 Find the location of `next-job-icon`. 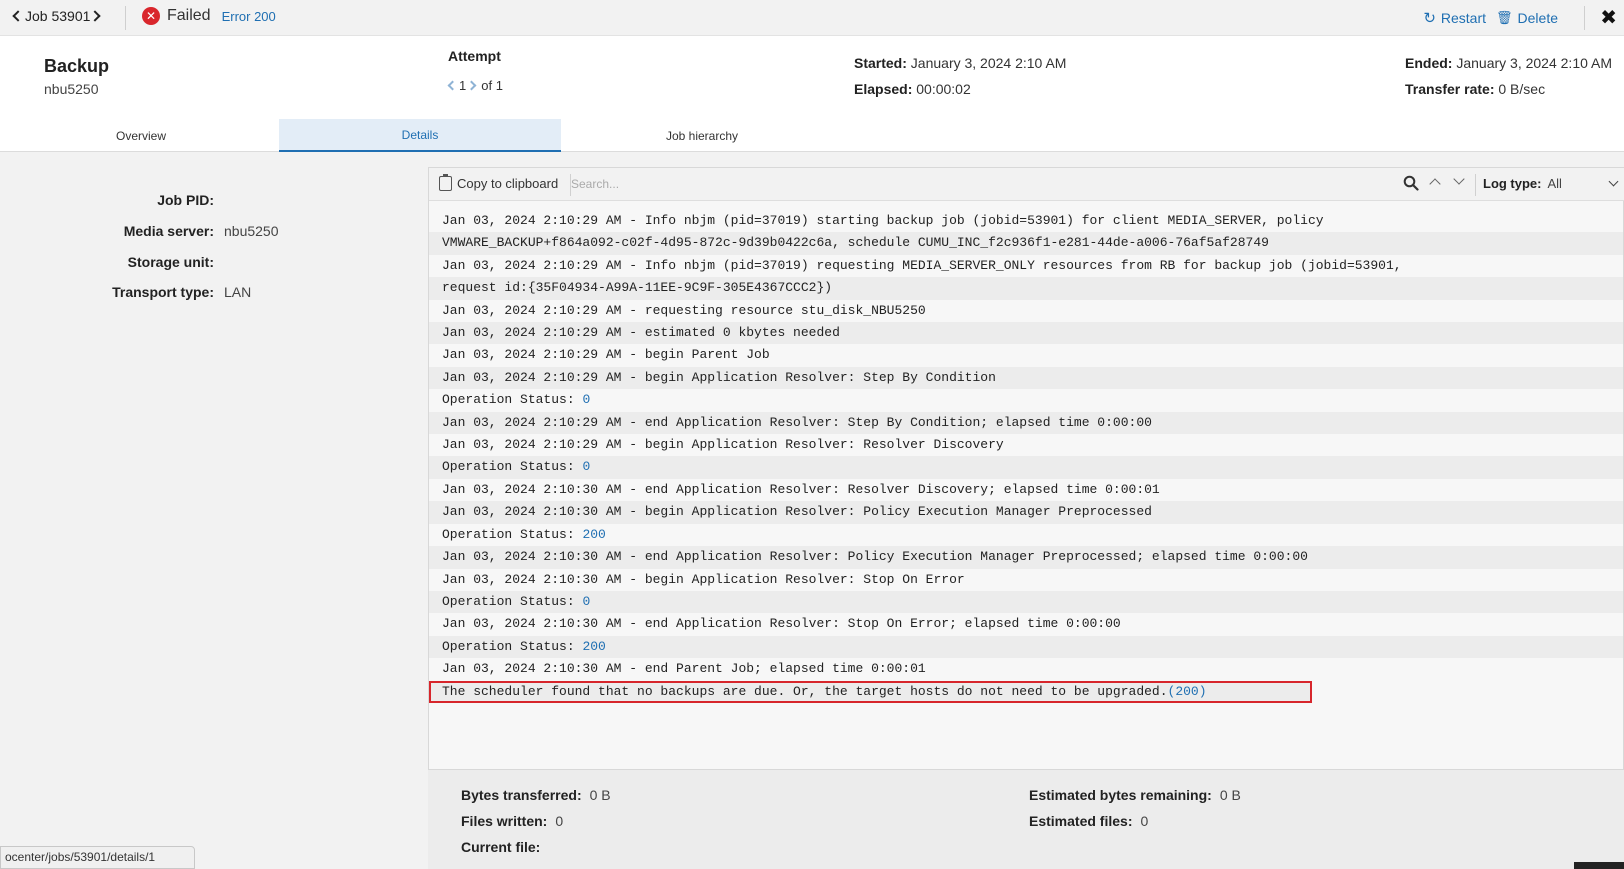

next-job-icon is located at coordinates (95, 16).